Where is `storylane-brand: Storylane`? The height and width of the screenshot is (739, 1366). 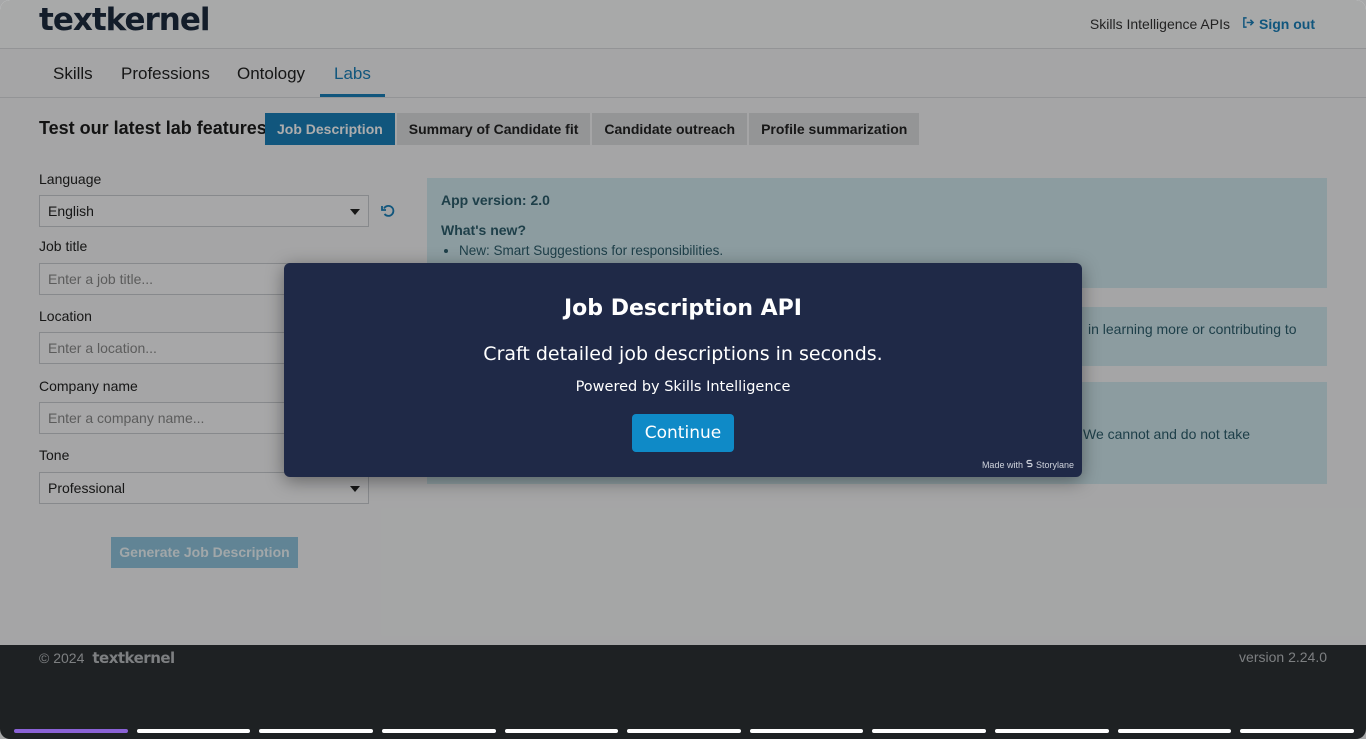 storylane-brand: Storylane is located at coordinates (1054, 465).